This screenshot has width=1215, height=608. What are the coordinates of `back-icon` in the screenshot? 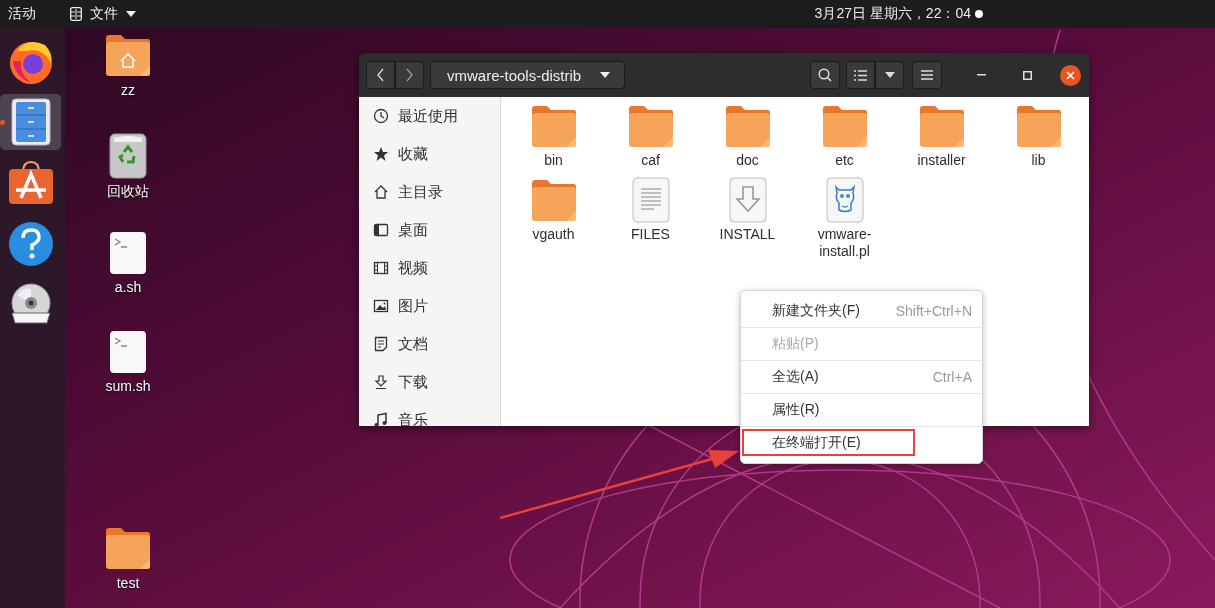 It's located at (380, 75).